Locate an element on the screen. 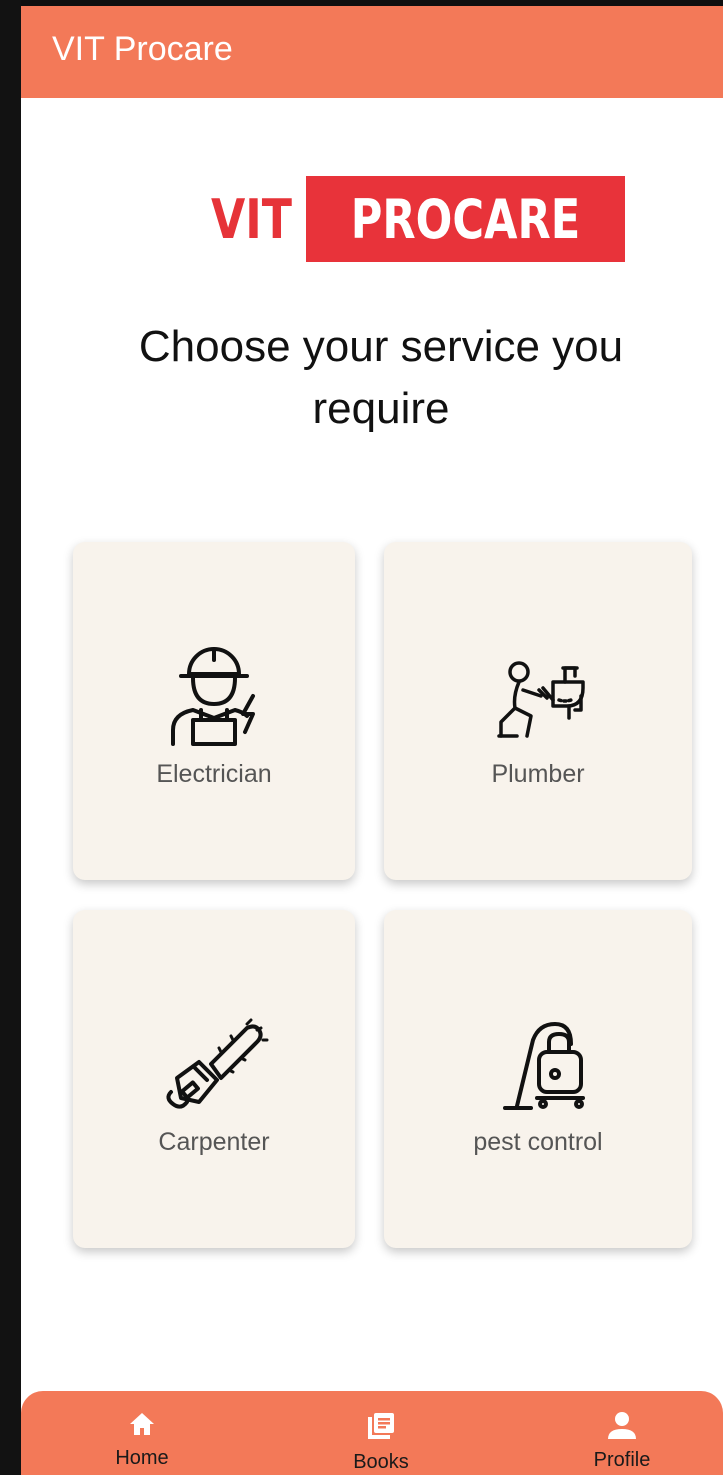  vacuum-icon is located at coordinates (544, 1066).